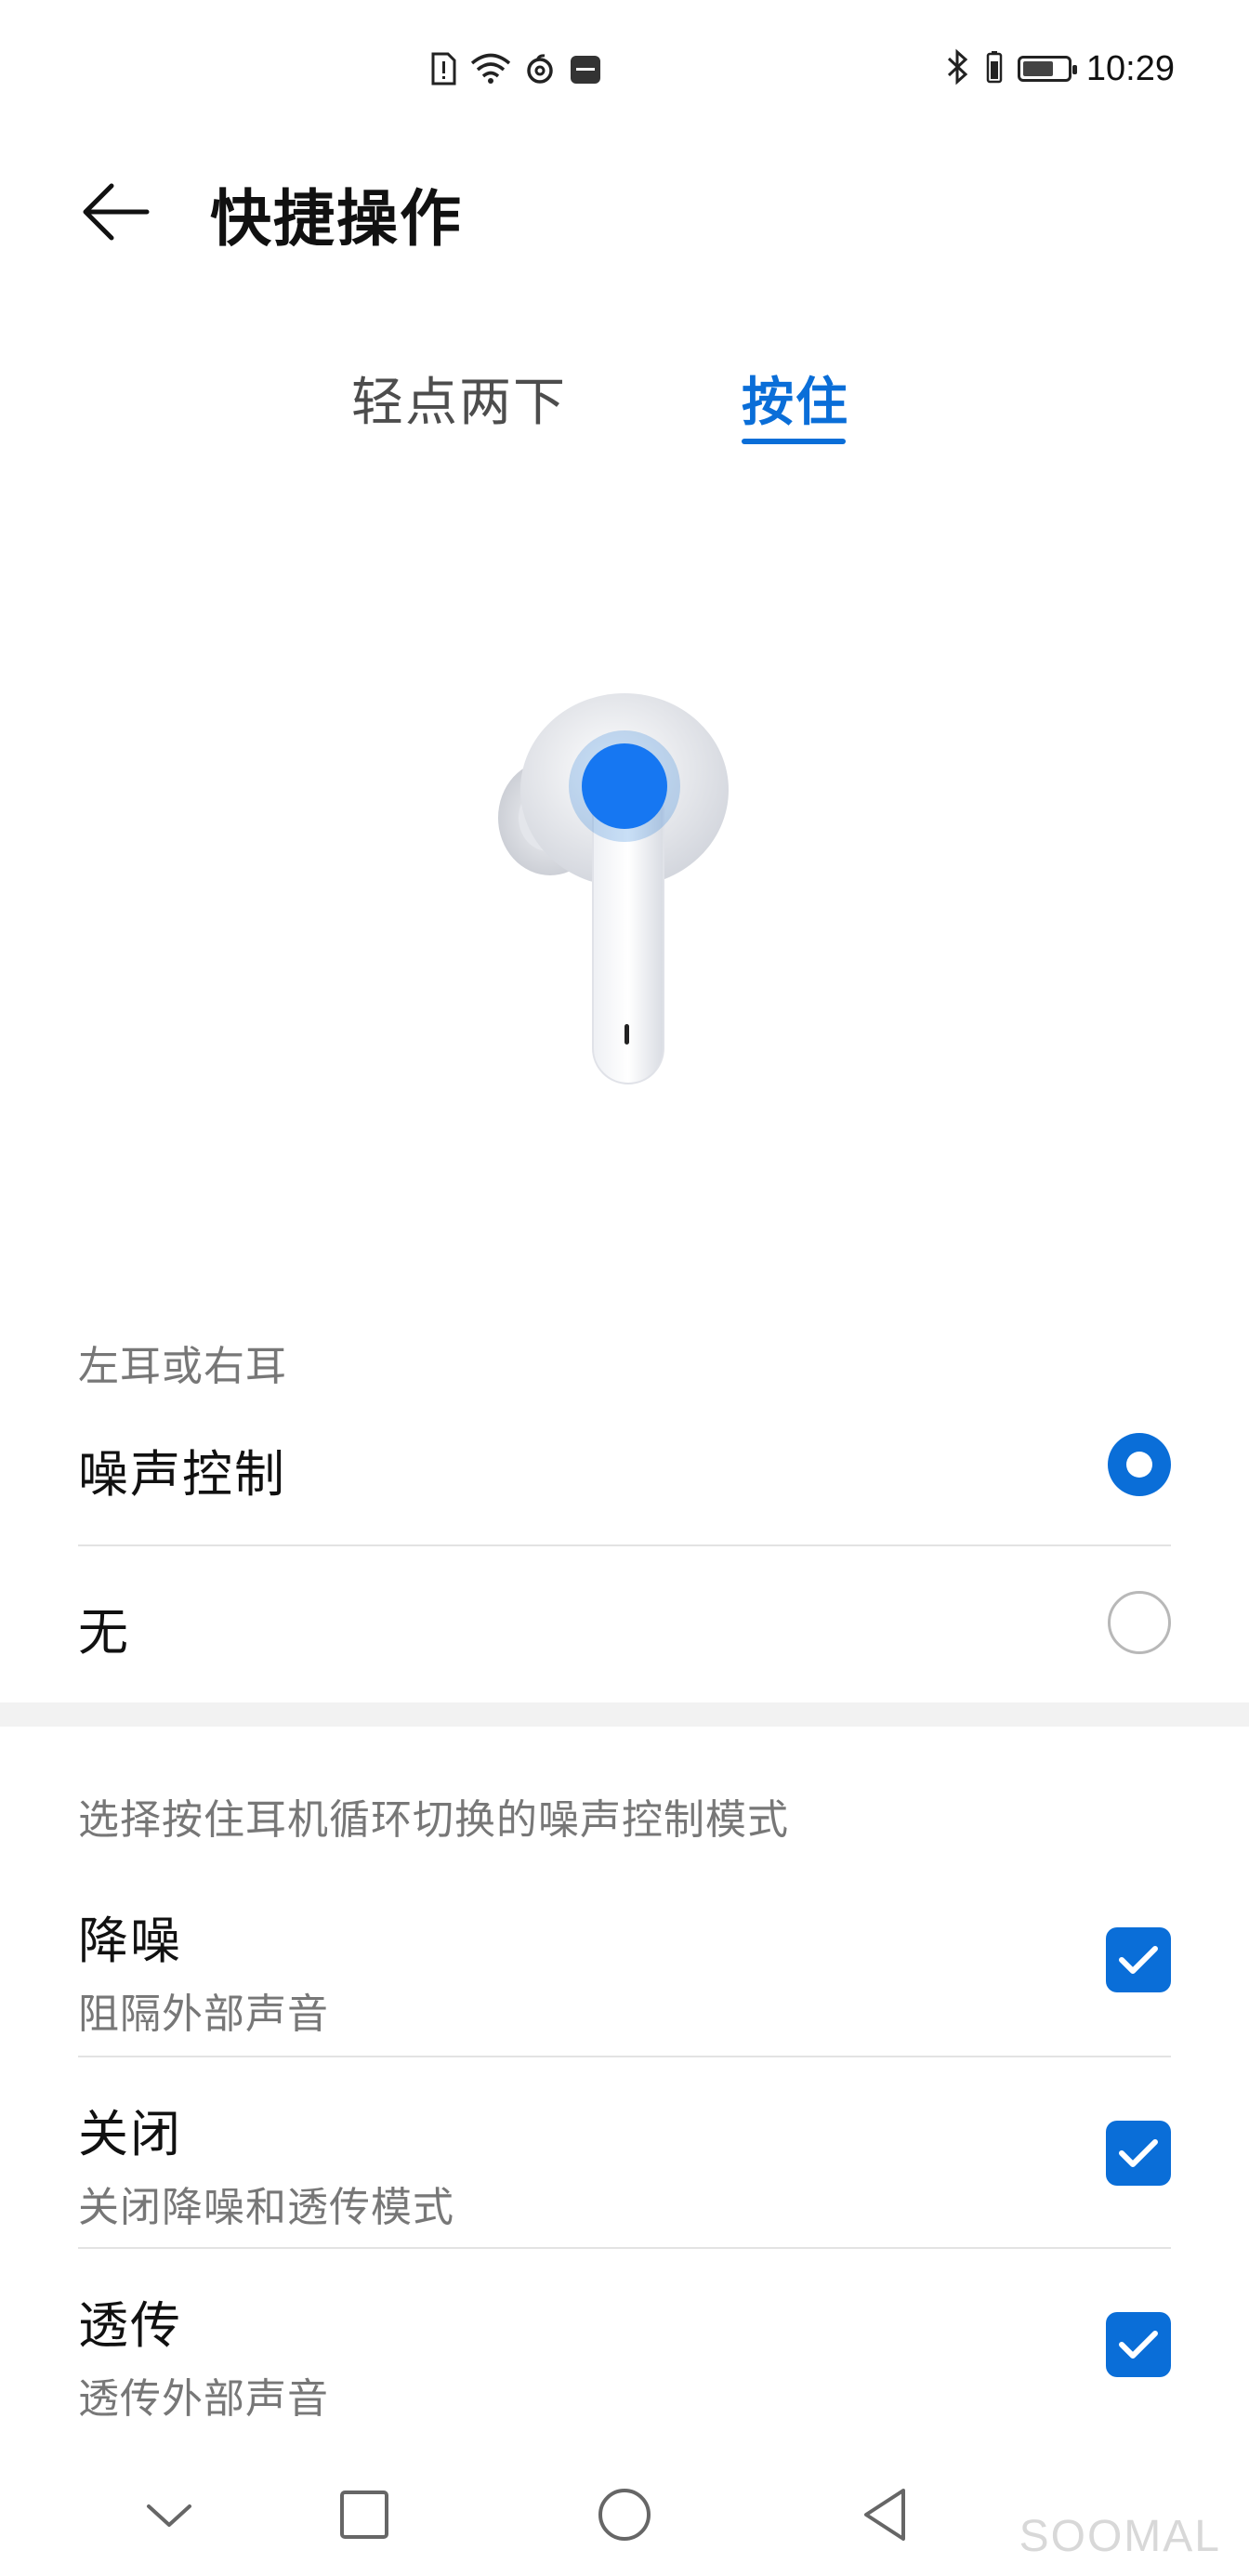 This screenshot has height=2576, width=1249. I want to click on tab-bar: 轻点两下 按住, so click(624, 399).